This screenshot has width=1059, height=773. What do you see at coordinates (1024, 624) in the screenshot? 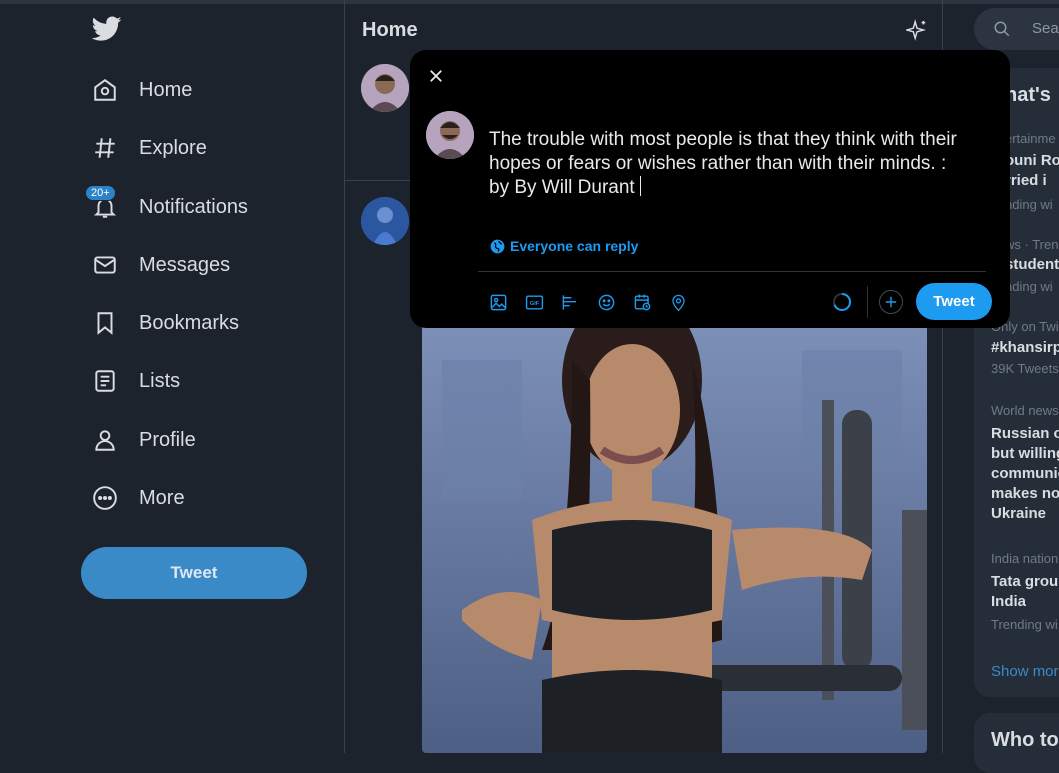
I see `trend-meta: Trending wi` at bounding box center [1024, 624].